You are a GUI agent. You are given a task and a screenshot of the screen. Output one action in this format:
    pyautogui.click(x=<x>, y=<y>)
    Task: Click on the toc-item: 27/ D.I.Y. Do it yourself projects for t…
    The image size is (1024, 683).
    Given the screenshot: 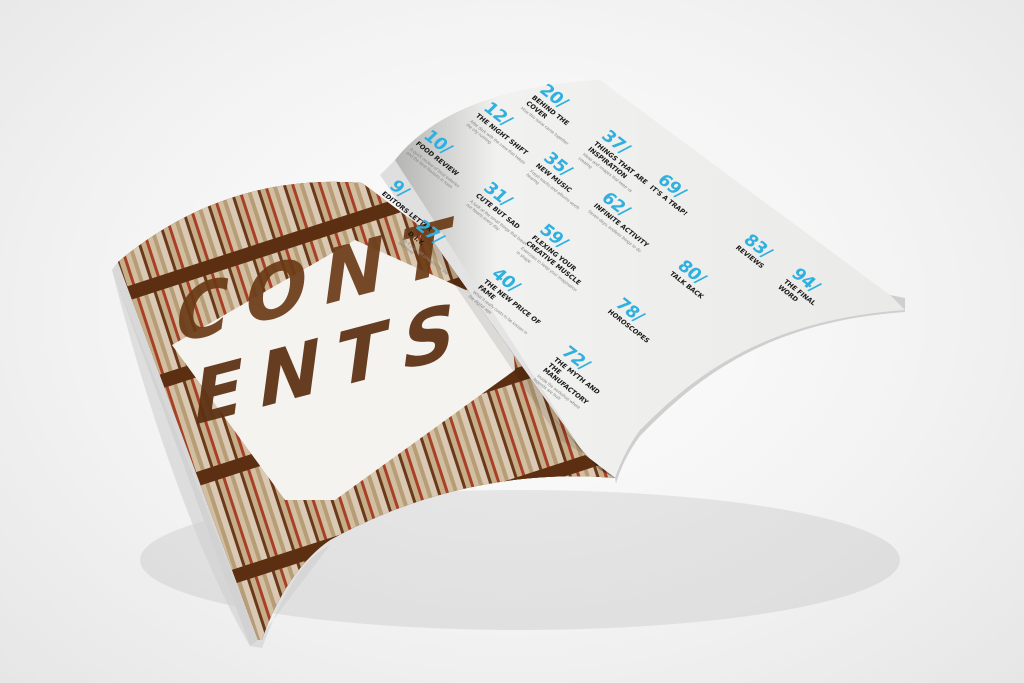 What is the action you would take?
    pyautogui.click(x=438, y=252)
    